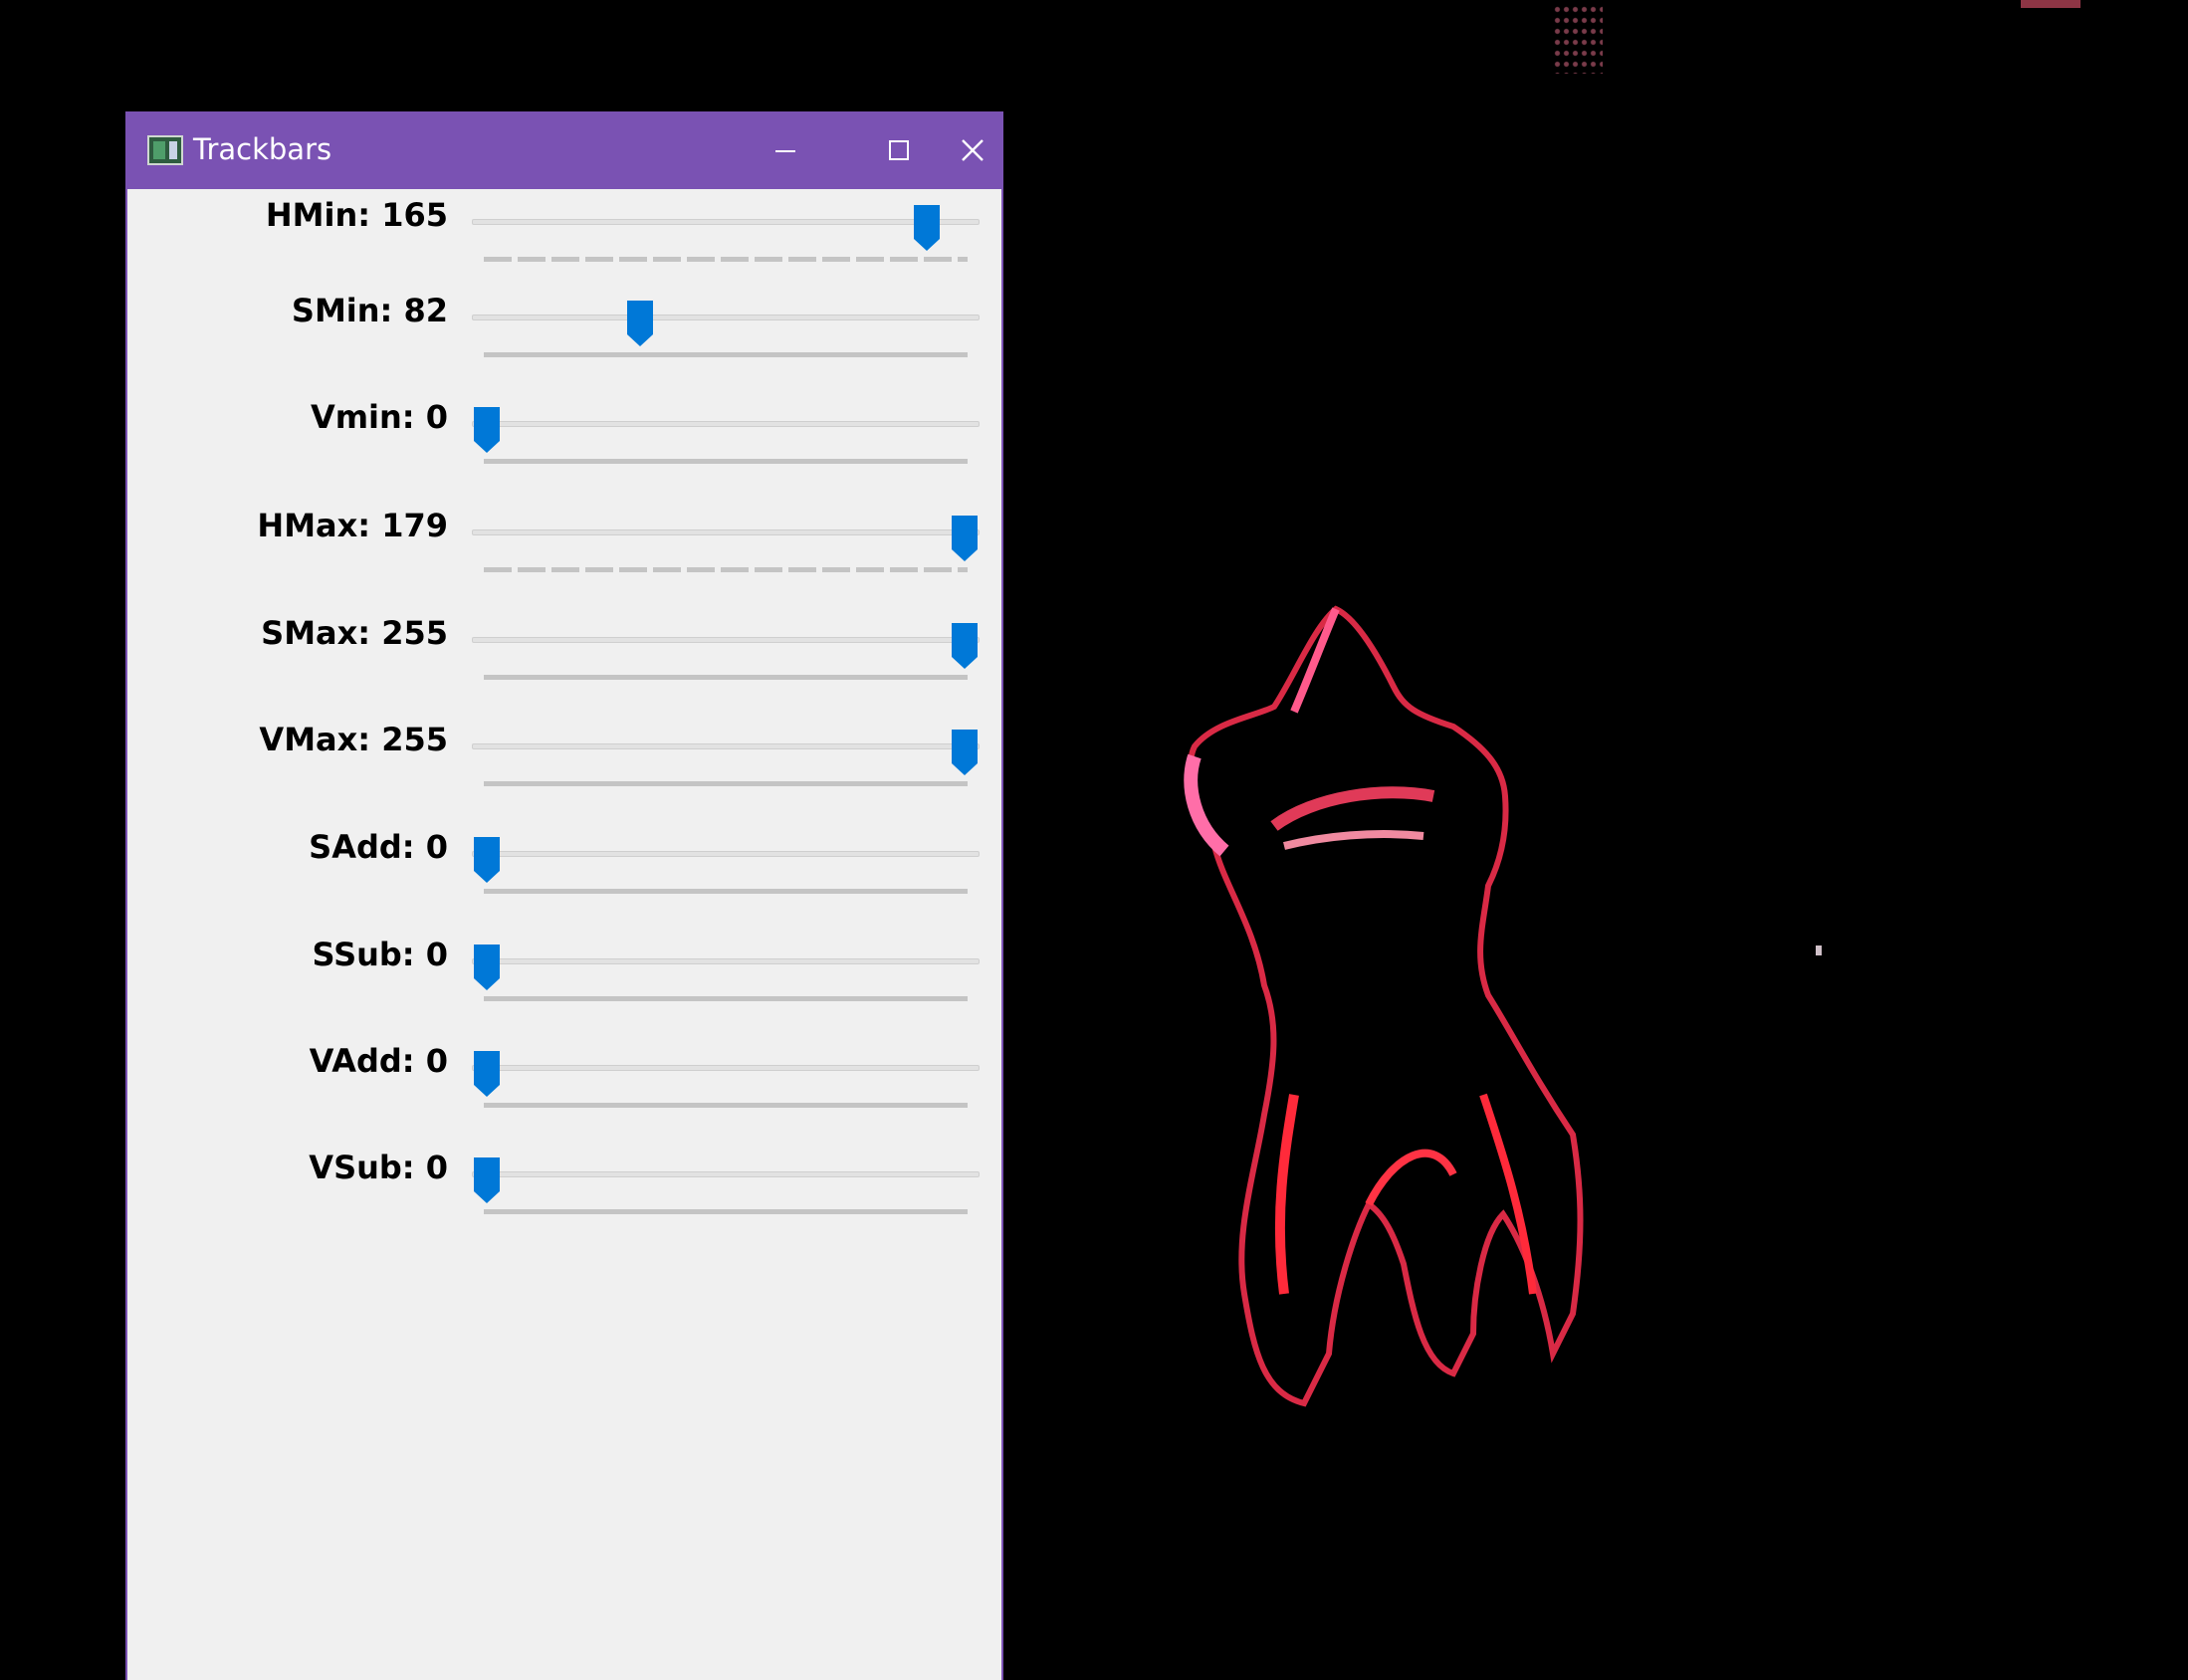 The width and height of the screenshot is (2188, 1680). I want to click on minimize-icon, so click(785, 151).